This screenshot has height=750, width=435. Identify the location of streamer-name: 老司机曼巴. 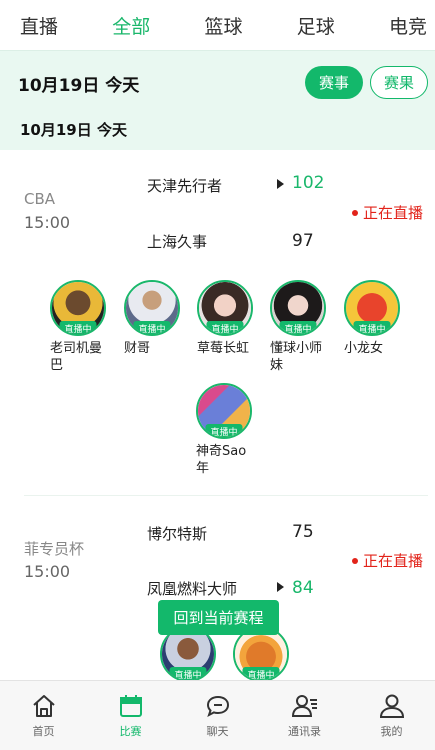
(76, 357).